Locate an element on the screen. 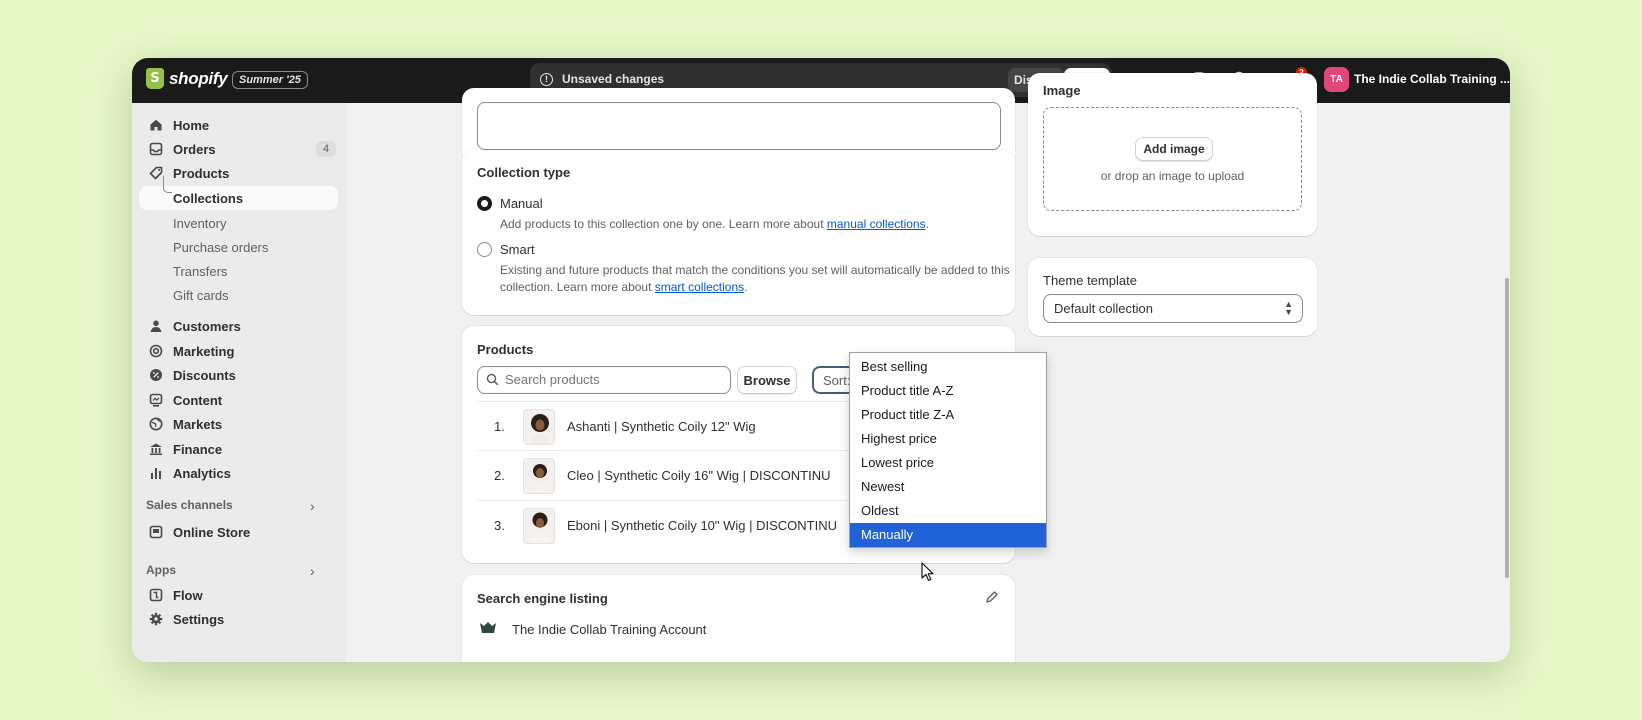 Image resolution: width=1642 pixels, height=720 pixels. gear-icon is located at coordinates (156, 619).